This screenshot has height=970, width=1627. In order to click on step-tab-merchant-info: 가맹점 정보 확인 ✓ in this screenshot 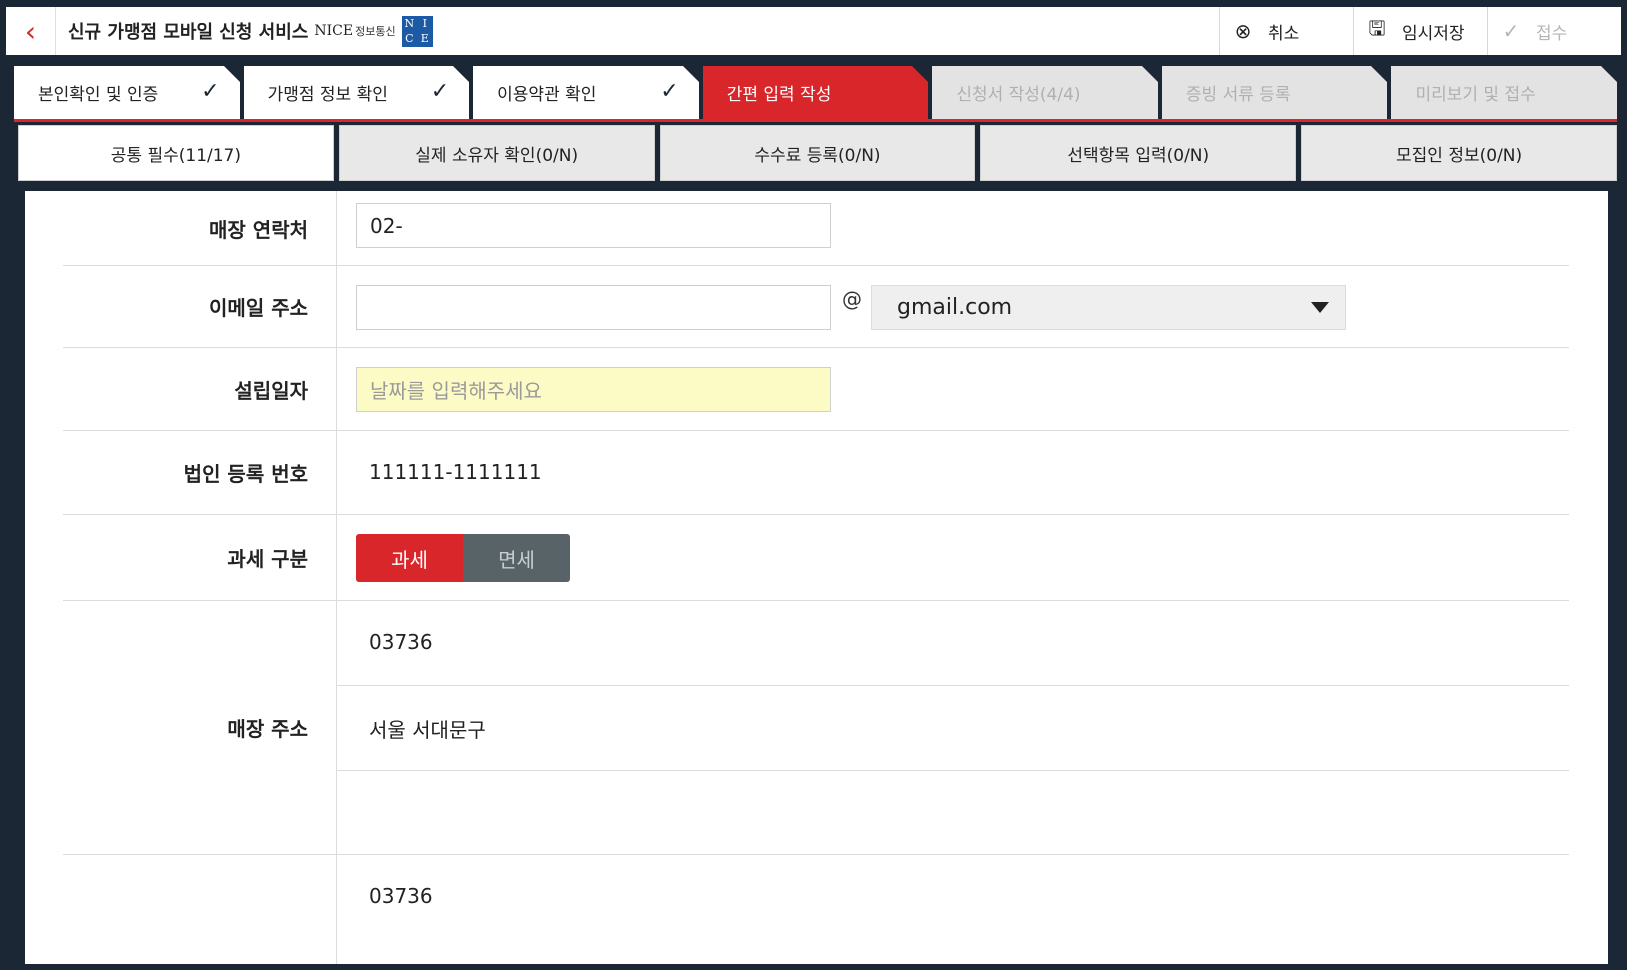, I will do `click(356, 92)`.